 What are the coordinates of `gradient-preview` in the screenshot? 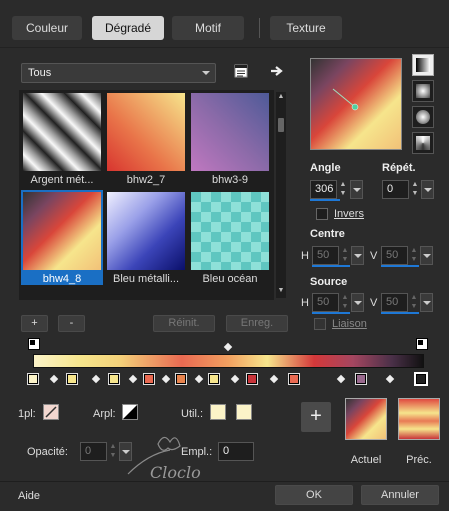 It's located at (356, 104).